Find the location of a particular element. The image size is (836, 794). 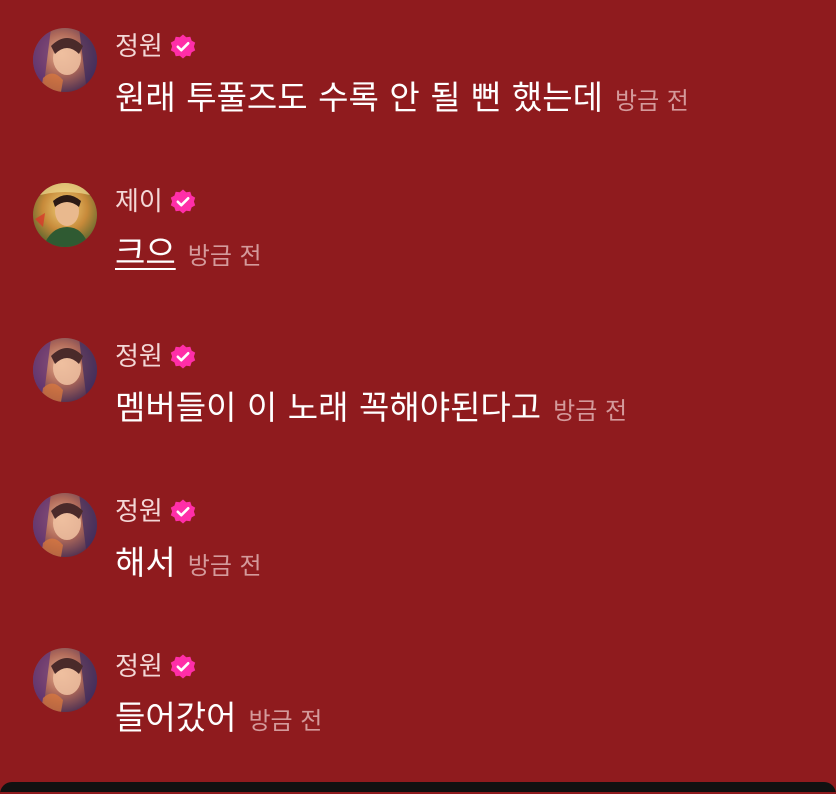

message-body: 해서 방금 전 is located at coordinates (188, 564).